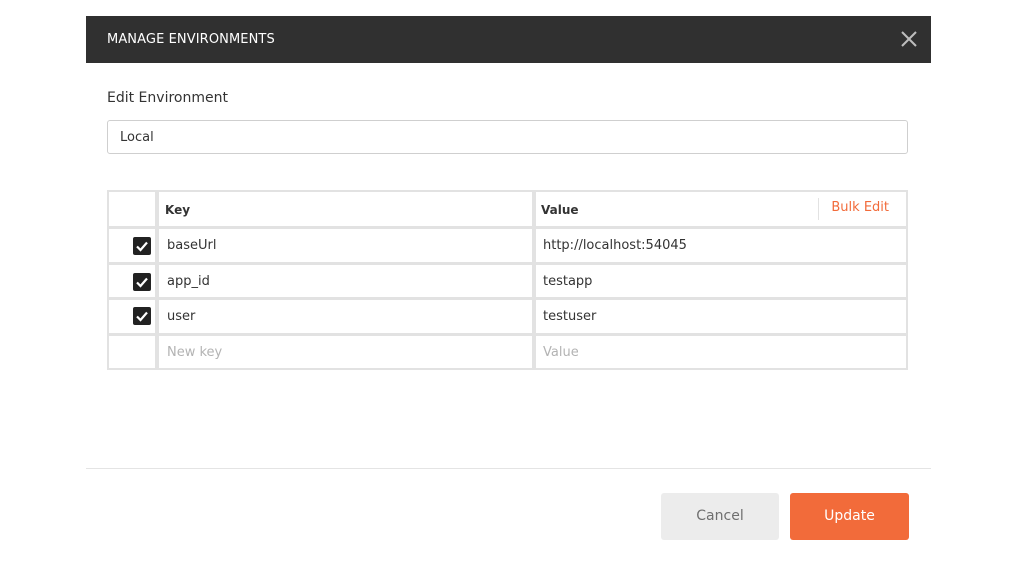 This screenshot has width=1024, height=576. I want to click on key-column-header: Key, so click(178, 210).